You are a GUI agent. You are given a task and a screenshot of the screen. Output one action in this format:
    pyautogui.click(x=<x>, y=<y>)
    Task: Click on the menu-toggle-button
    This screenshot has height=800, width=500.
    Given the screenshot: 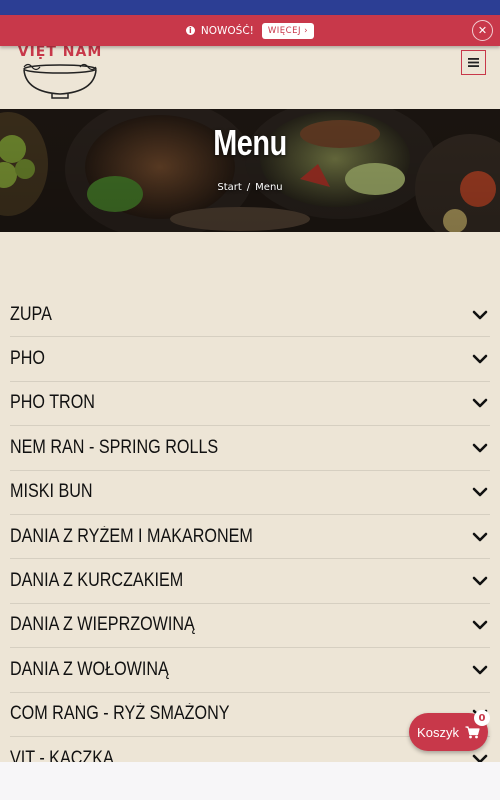 What is the action you would take?
    pyautogui.click(x=473, y=62)
    